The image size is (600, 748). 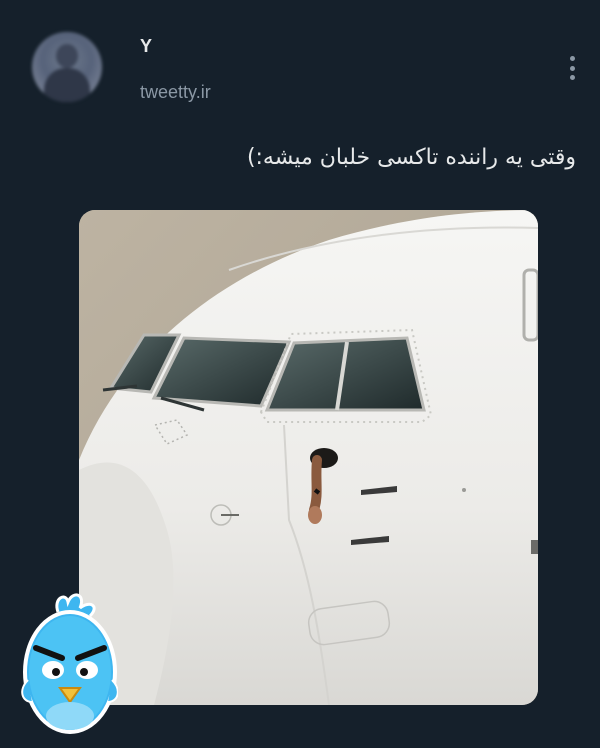 What do you see at coordinates (146, 46) in the screenshot?
I see `author-name: Y` at bounding box center [146, 46].